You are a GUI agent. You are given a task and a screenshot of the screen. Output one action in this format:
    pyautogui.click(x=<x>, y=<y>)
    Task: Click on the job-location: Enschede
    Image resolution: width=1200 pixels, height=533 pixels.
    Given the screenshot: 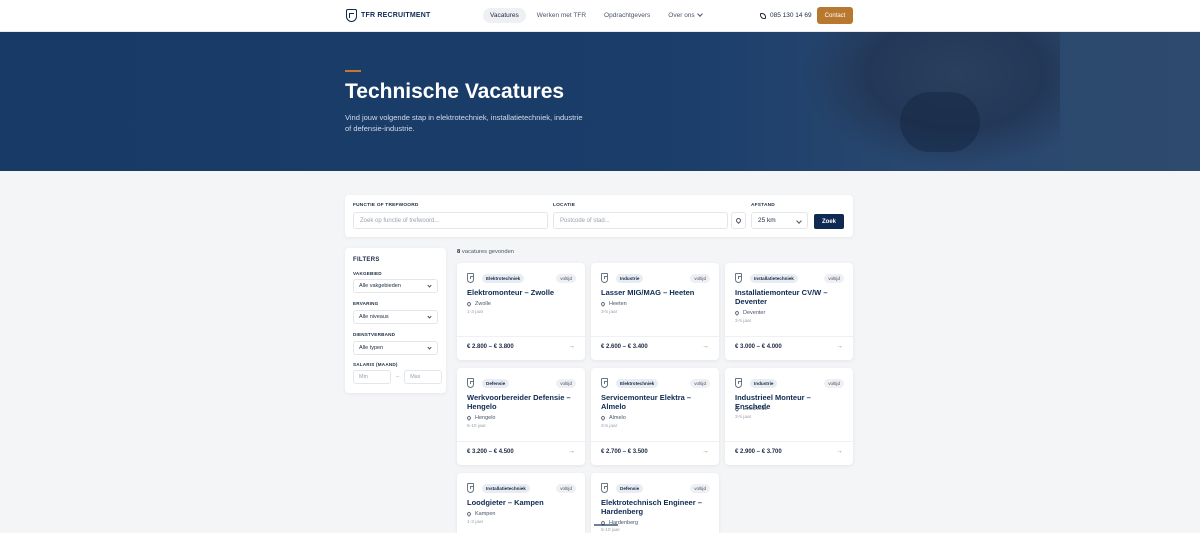 What is the action you would take?
    pyautogui.click(x=750, y=409)
    